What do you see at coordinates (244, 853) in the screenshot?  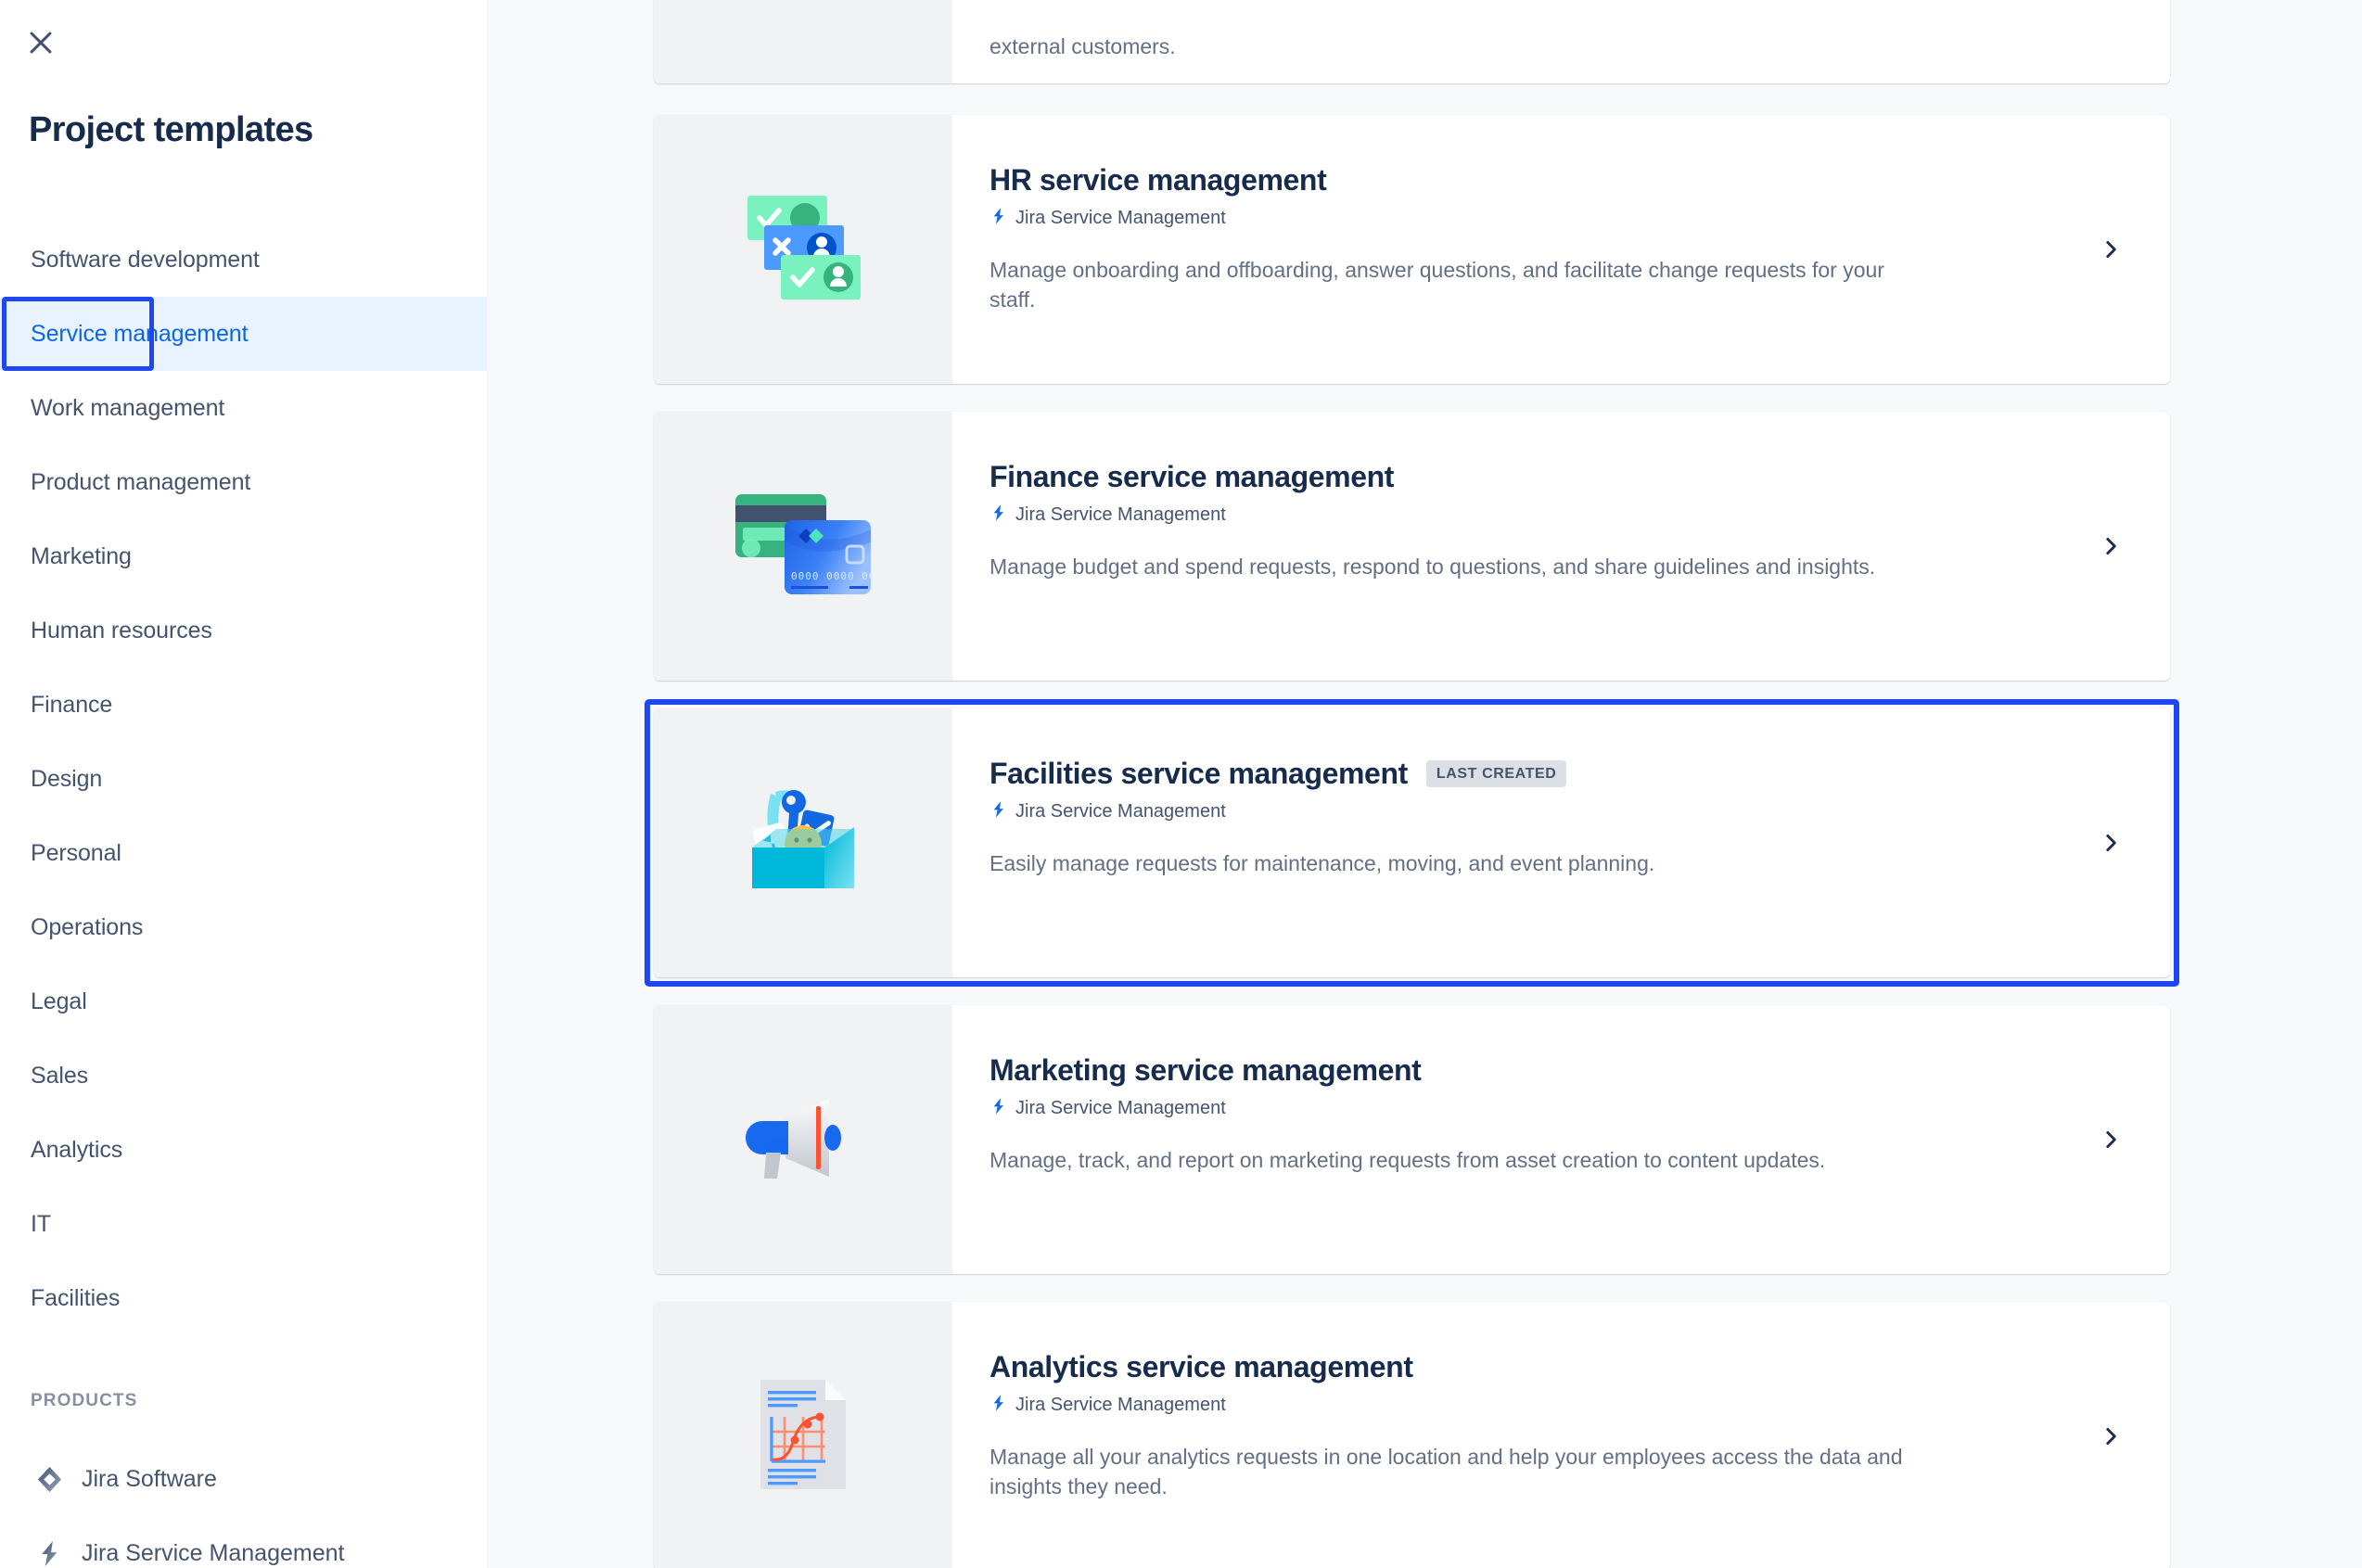 I see `sidebar-item-personal: Personal` at bounding box center [244, 853].